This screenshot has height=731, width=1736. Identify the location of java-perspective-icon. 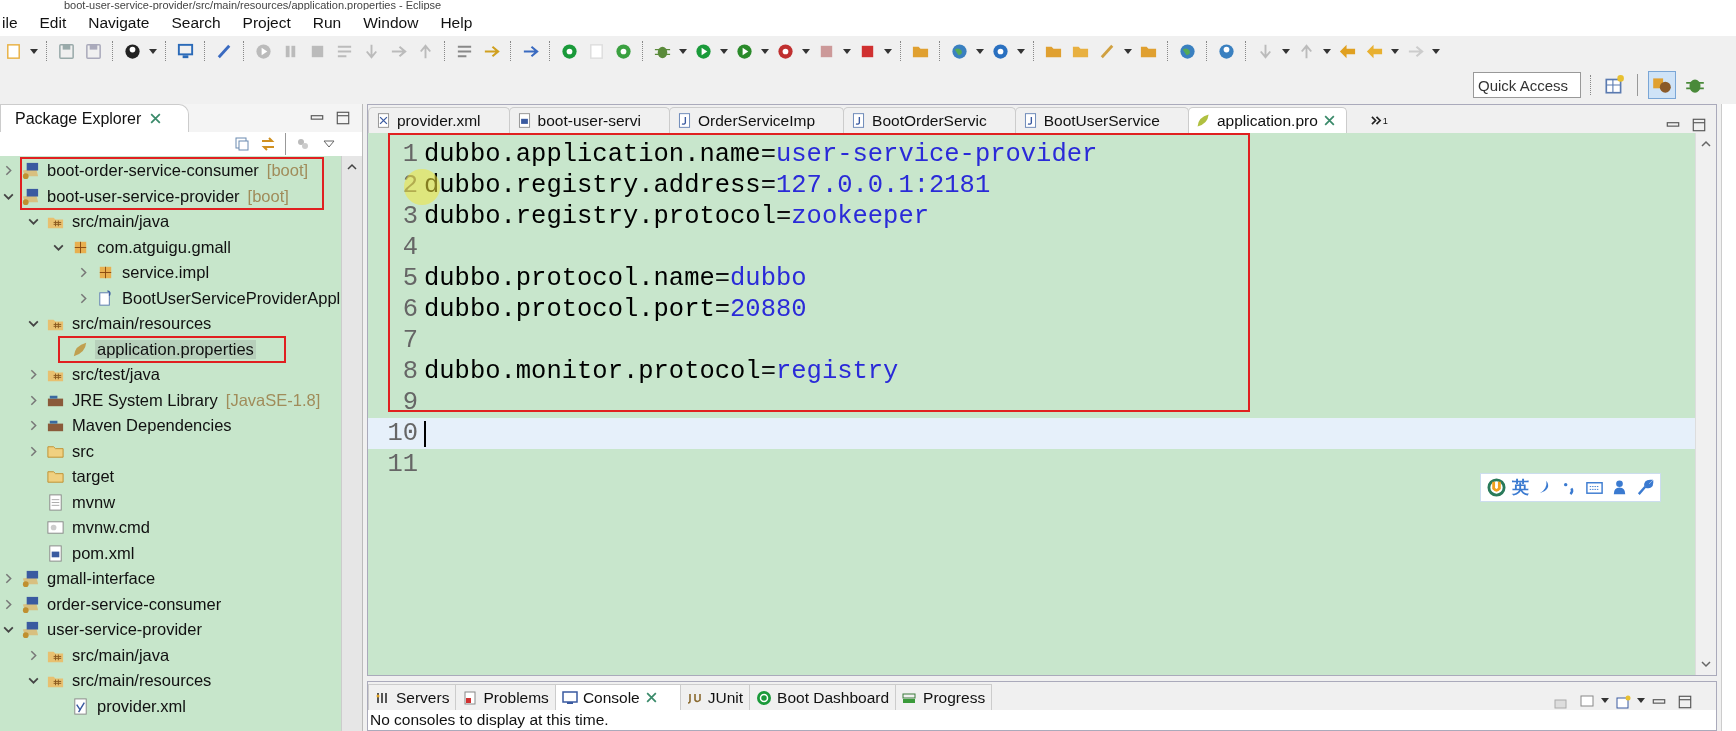
(1662, 85).